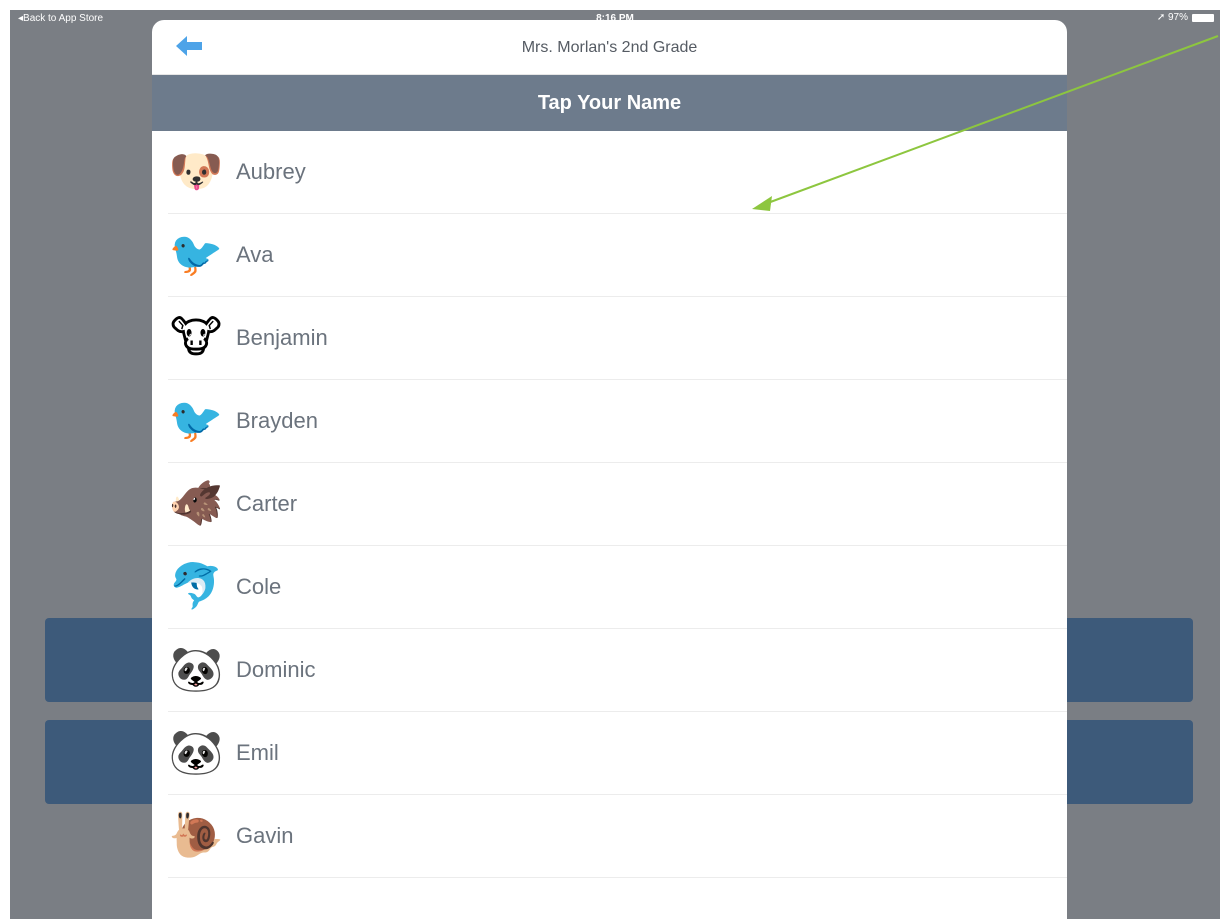 This screenshot has width=1220, height=920. Describe the element at coordinates (276, 669) in the screenshot. I see `student-name: Dominic` at that location.